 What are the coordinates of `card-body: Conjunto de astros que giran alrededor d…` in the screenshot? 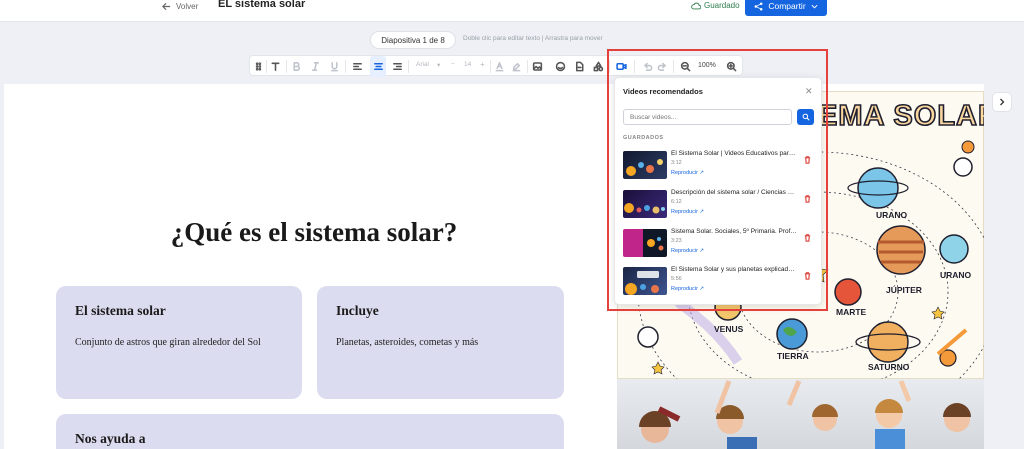 It's located at (168, 342).